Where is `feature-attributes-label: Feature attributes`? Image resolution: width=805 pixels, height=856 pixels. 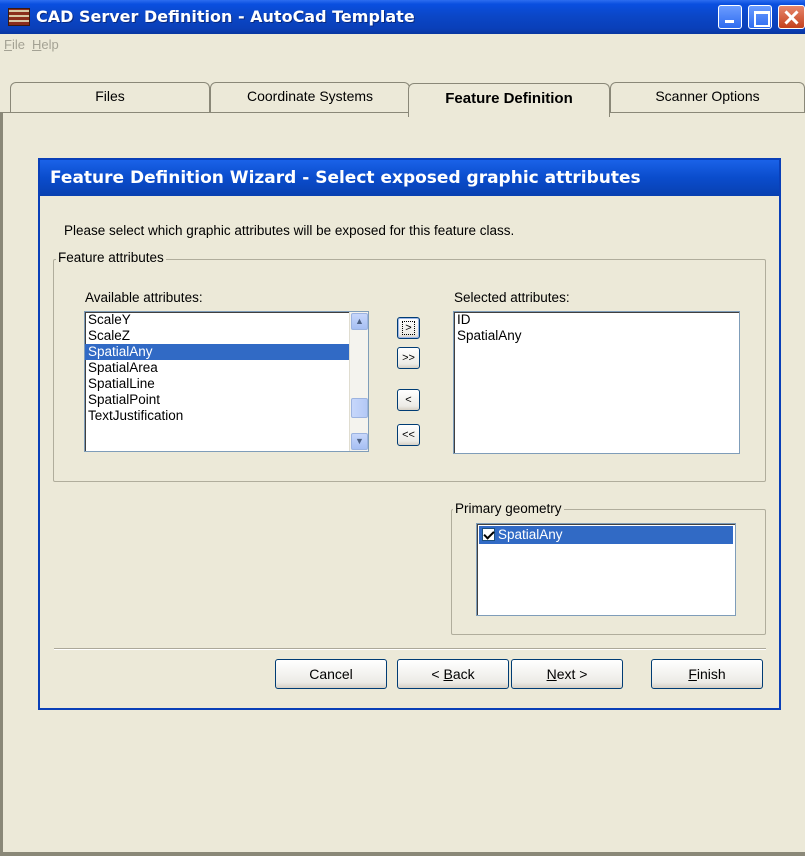
feature-attributes-label: Feature attributes is located at coordinates (111, 257).